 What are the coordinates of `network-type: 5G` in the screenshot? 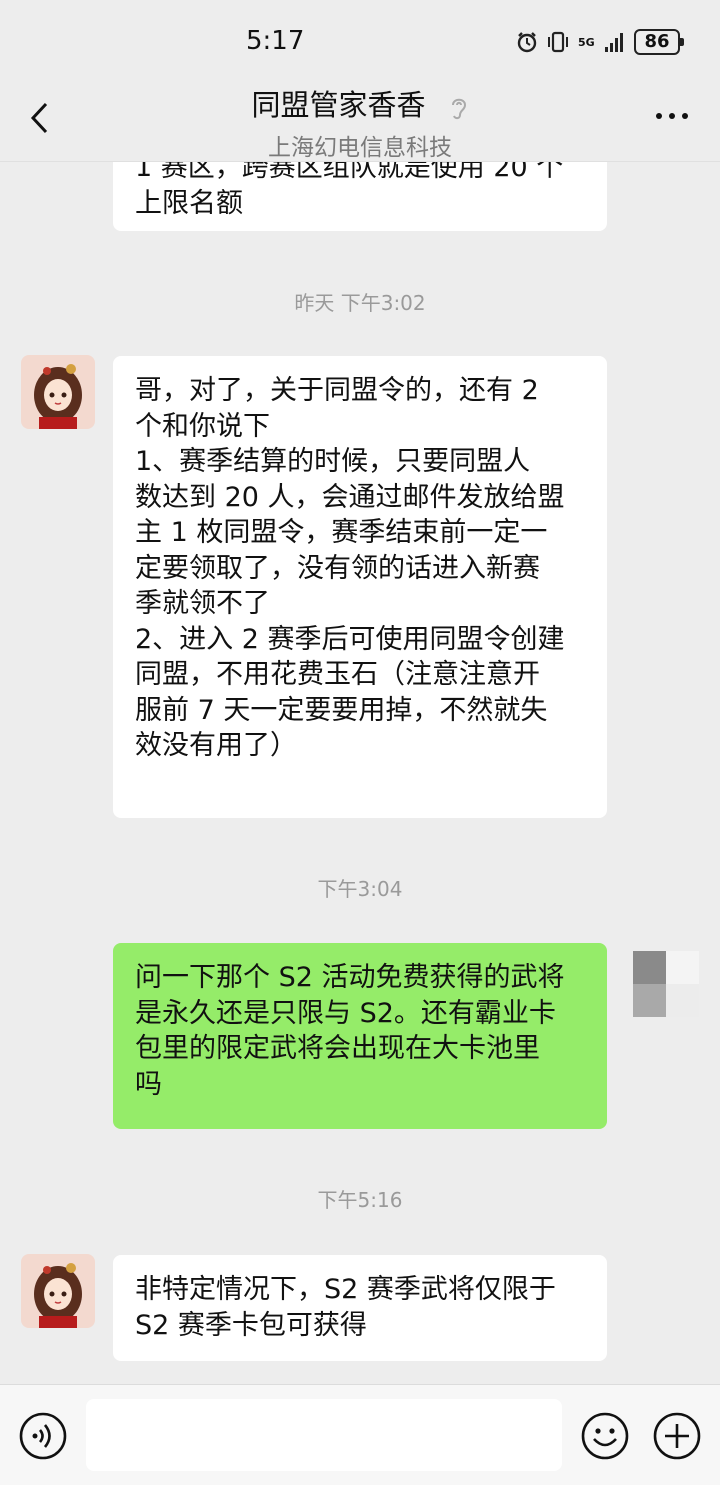 It's located at (586, 42).